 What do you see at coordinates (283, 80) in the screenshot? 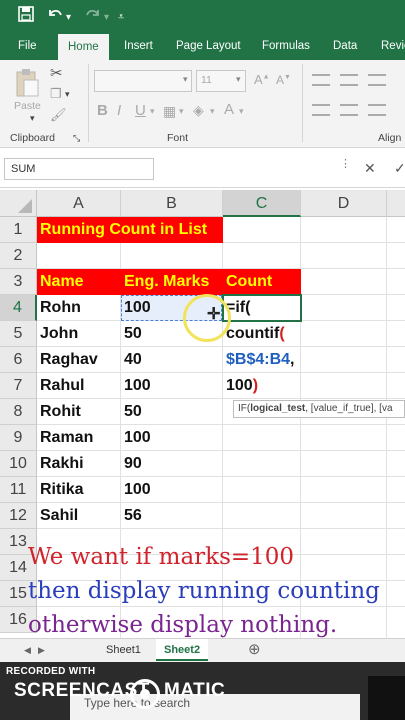
I see `decrease-font-icon: A▼` at bounding box center [283, 80].